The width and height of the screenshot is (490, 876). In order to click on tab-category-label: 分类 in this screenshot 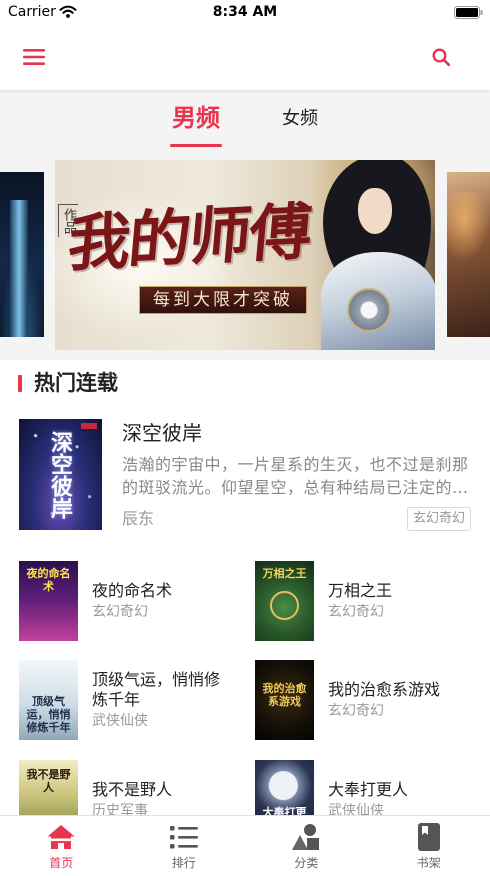, I will do `click(306, 863)`.